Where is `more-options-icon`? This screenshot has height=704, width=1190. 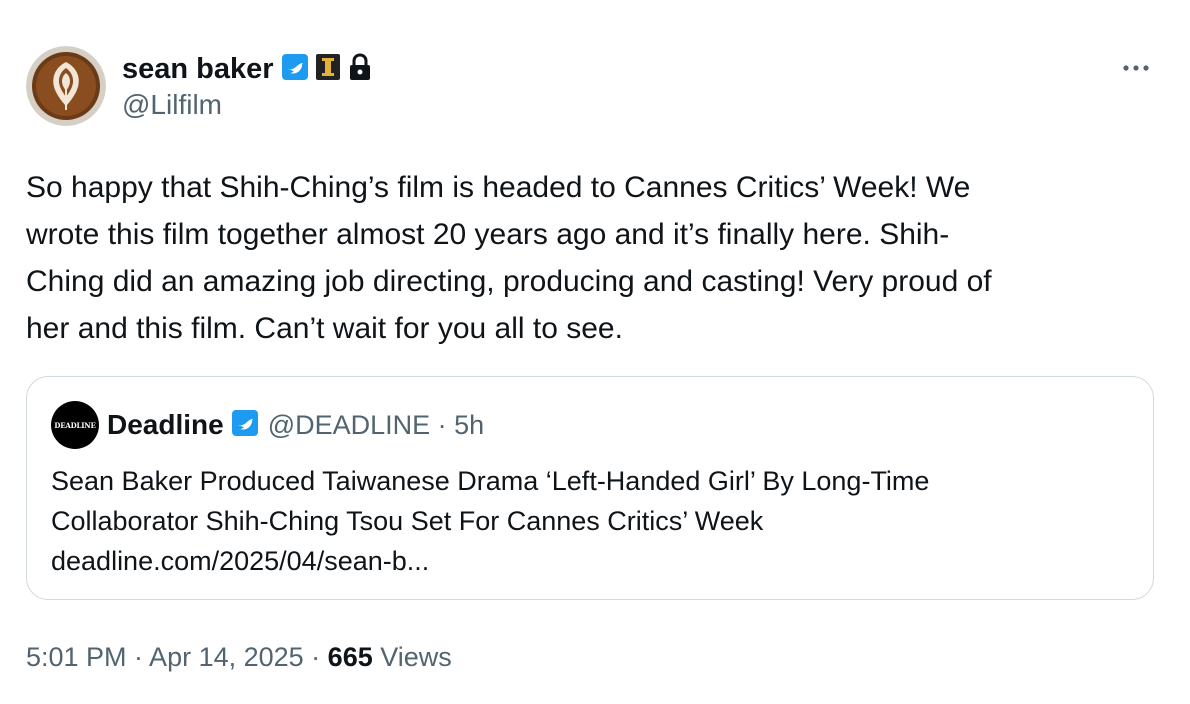
more-options-icon is located at coordinates (1136, 68).